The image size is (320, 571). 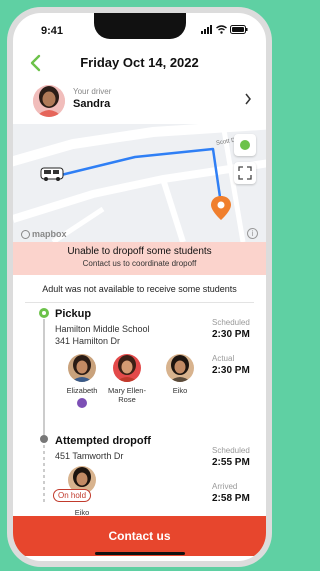 What do you see at coordinates (25, 234) in the screenshot?
I see `mapbox-logo-icon` at bounding box center [25, 234].